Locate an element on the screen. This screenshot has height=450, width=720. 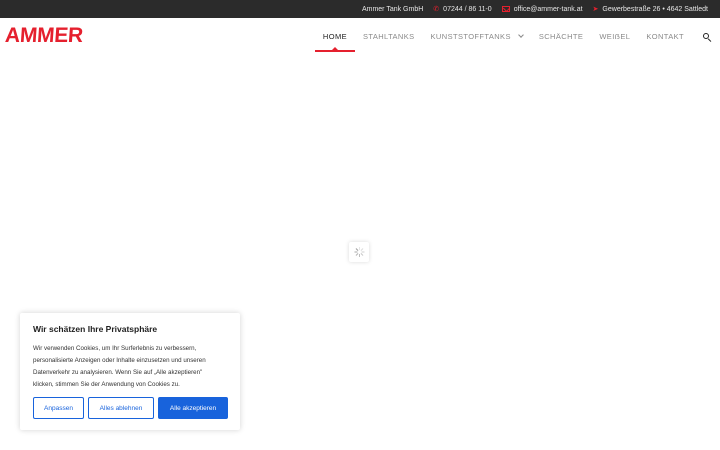
reject-all-button: Alles ablehnen is located at coordinates (121, 408).